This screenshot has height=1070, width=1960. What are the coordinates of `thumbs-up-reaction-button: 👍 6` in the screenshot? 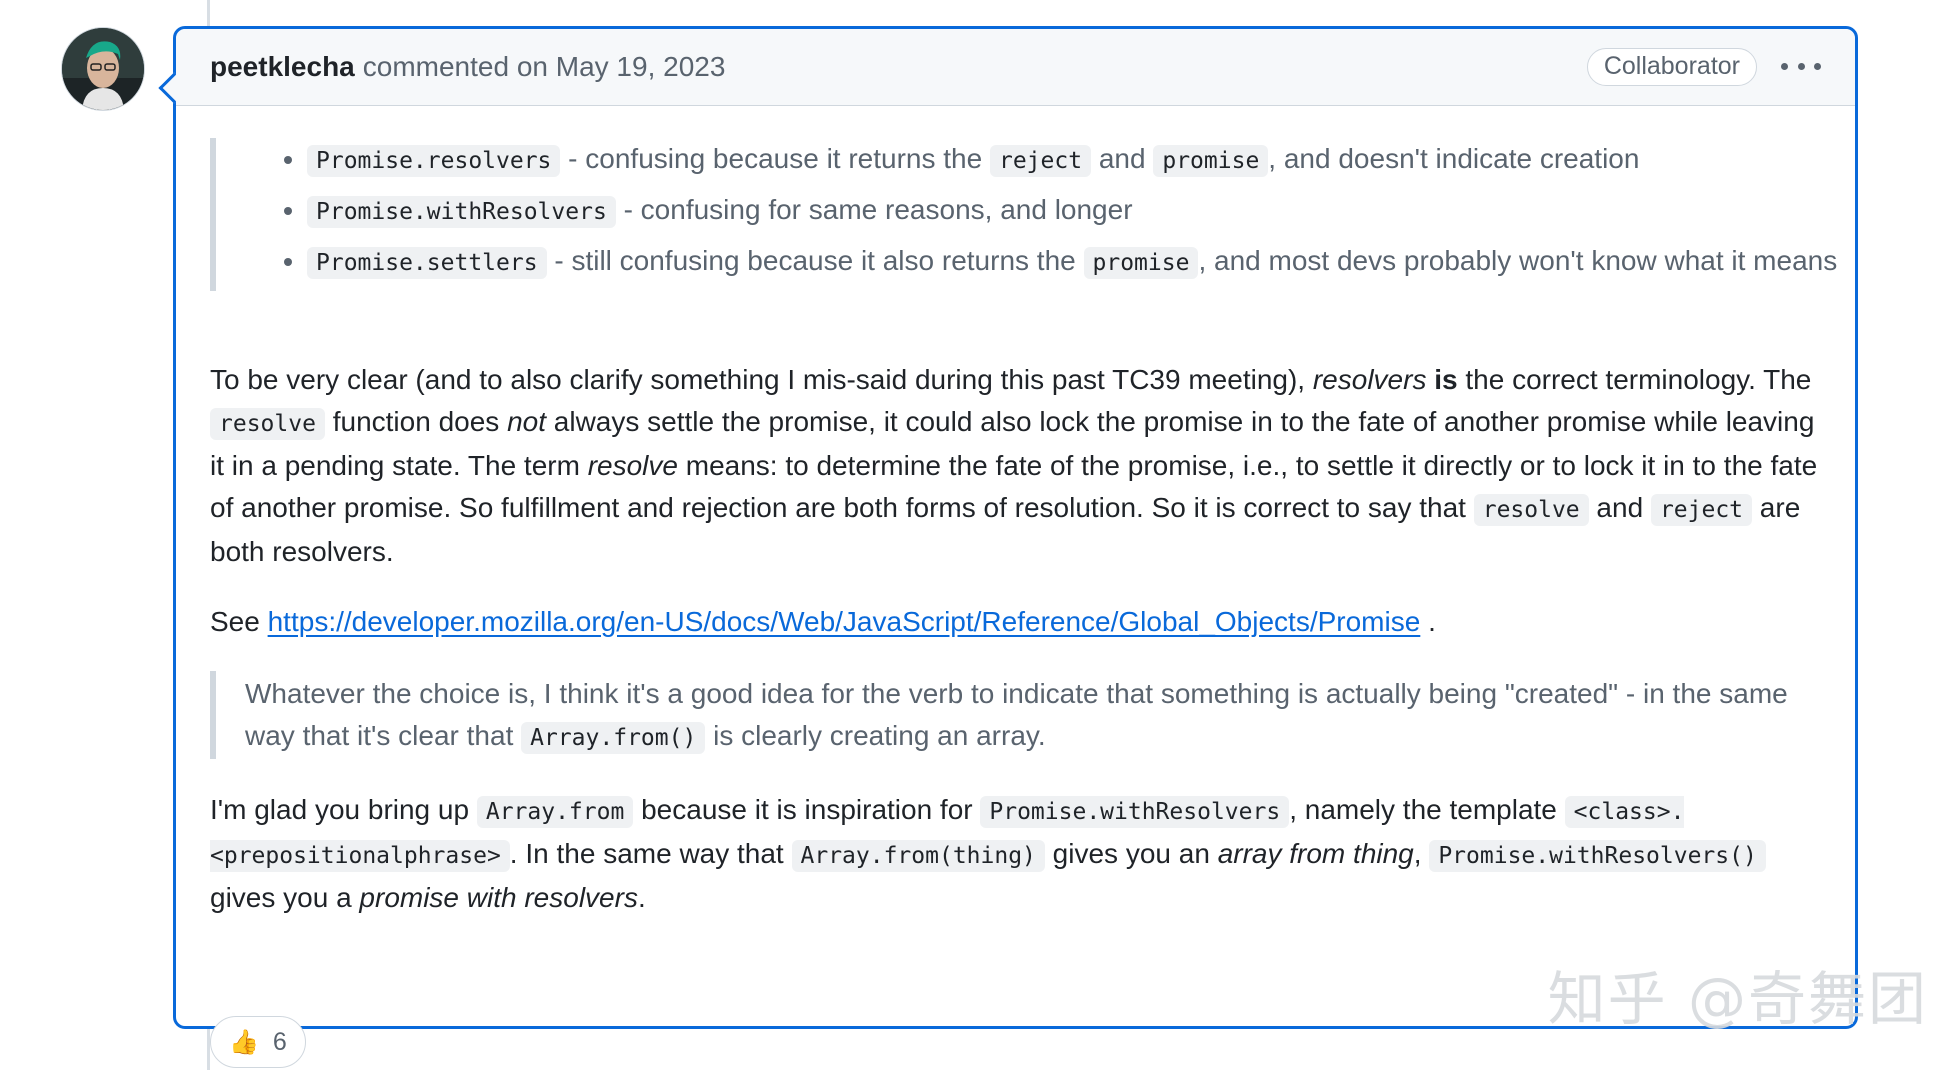 It's located at (258, 1042).